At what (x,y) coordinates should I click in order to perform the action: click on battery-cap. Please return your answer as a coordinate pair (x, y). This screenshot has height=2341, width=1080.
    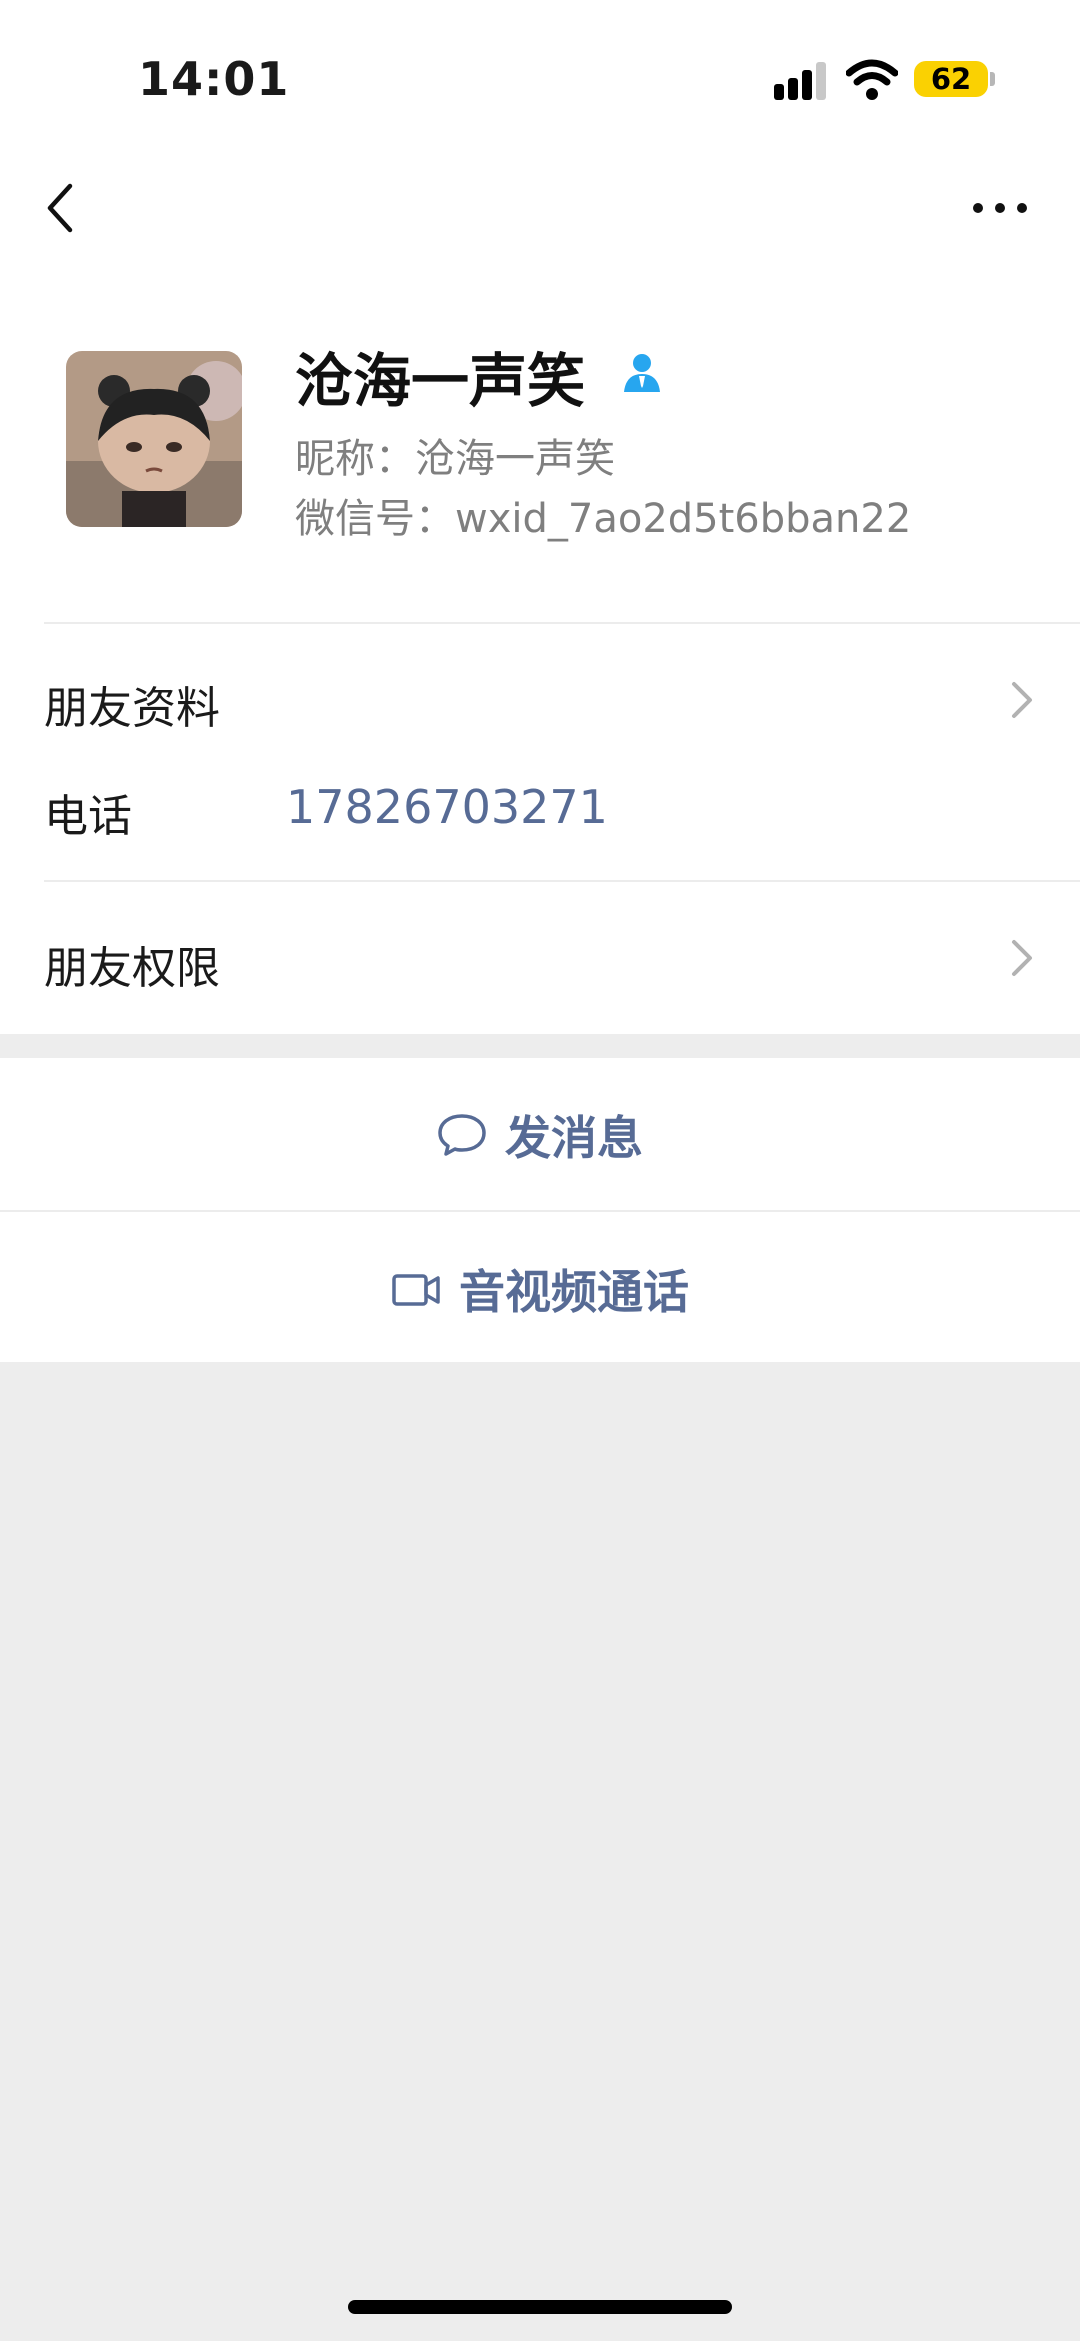
    Looking at the image, I should click on (992, 79).